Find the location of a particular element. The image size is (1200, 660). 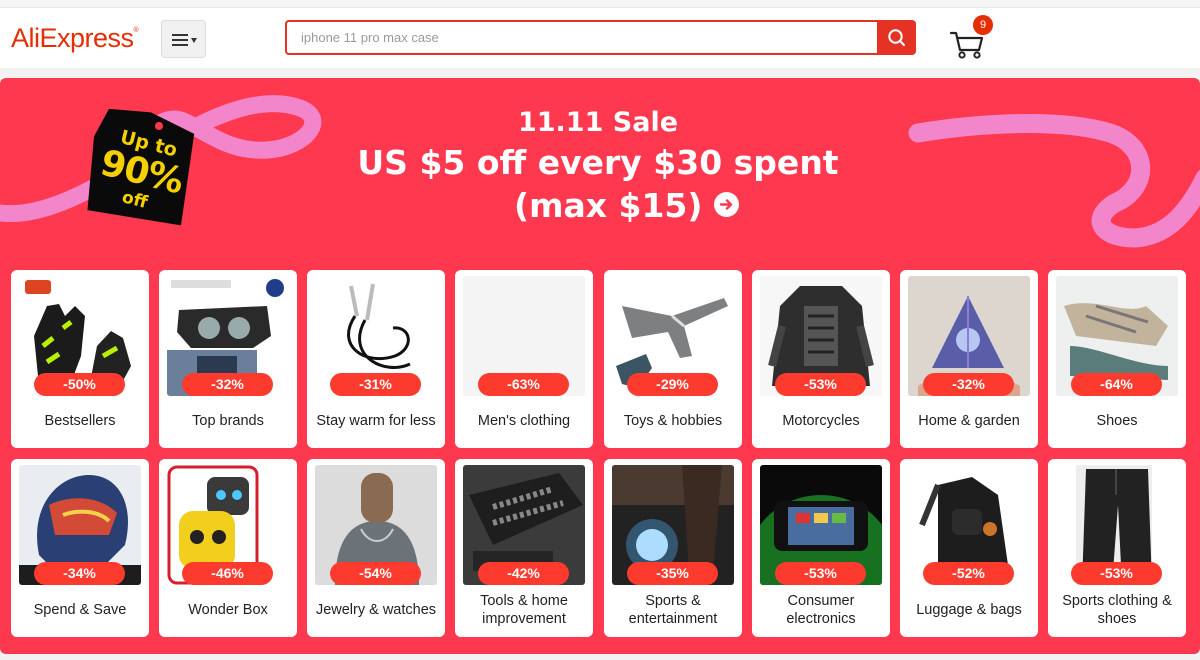

sale-title: 11.11 Sale is located at coordinates (598, 122).